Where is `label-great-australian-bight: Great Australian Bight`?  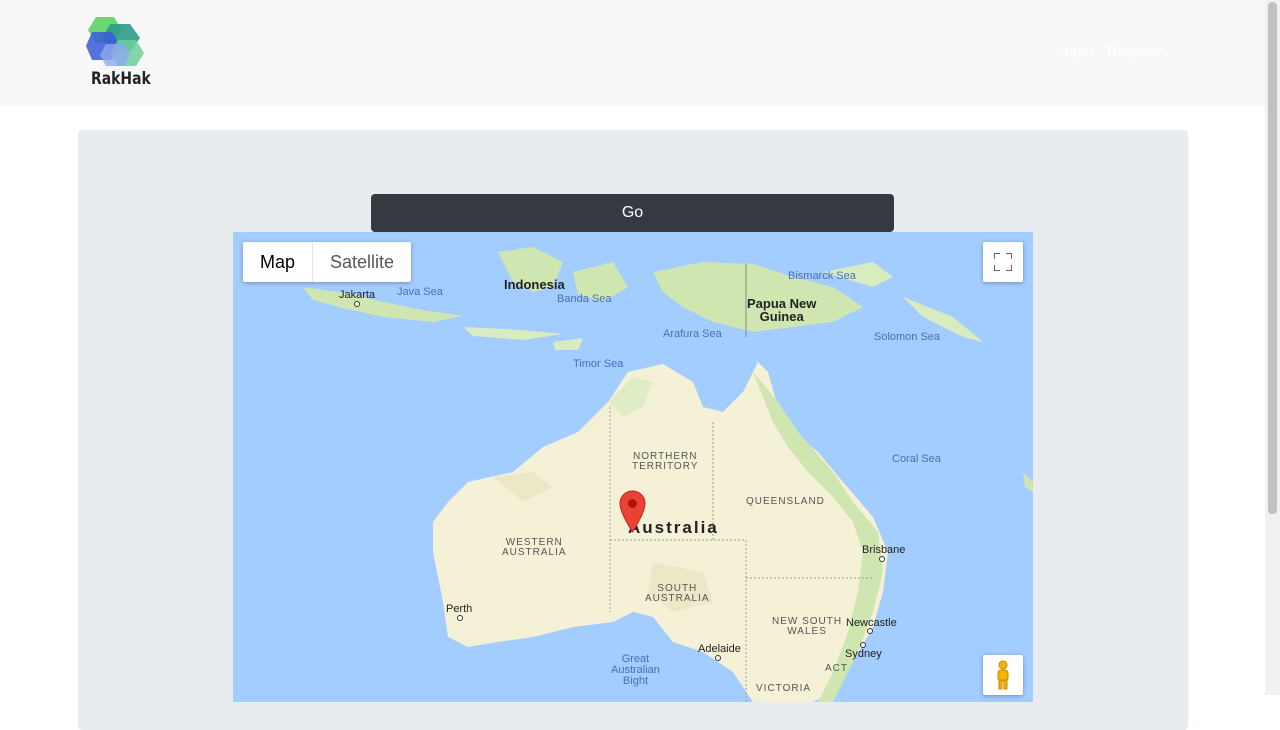 label-great-australian-bight: Great Australian Bight is located at coordinates (635, 670).